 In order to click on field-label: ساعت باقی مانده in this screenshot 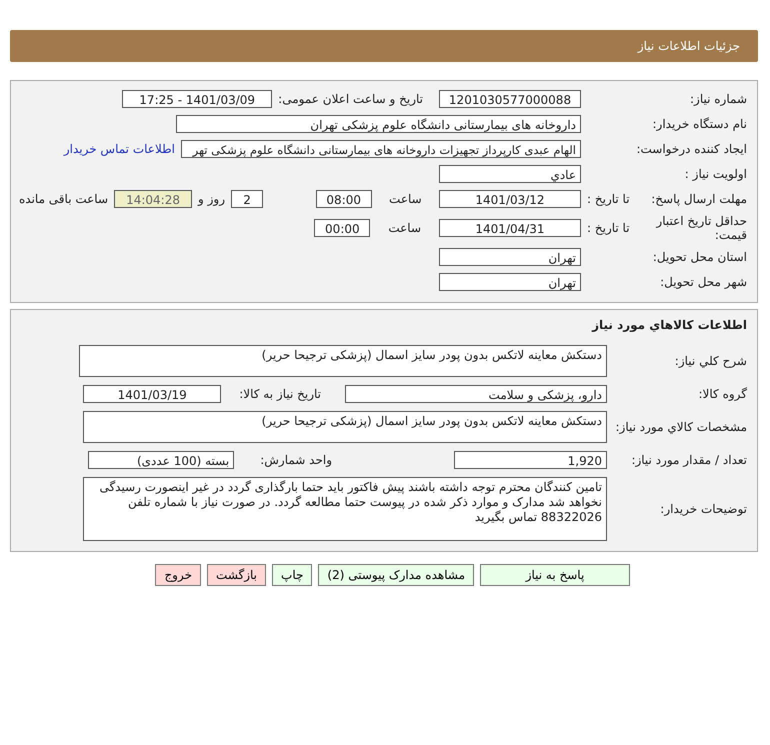, I will do `click(63, 199)`.